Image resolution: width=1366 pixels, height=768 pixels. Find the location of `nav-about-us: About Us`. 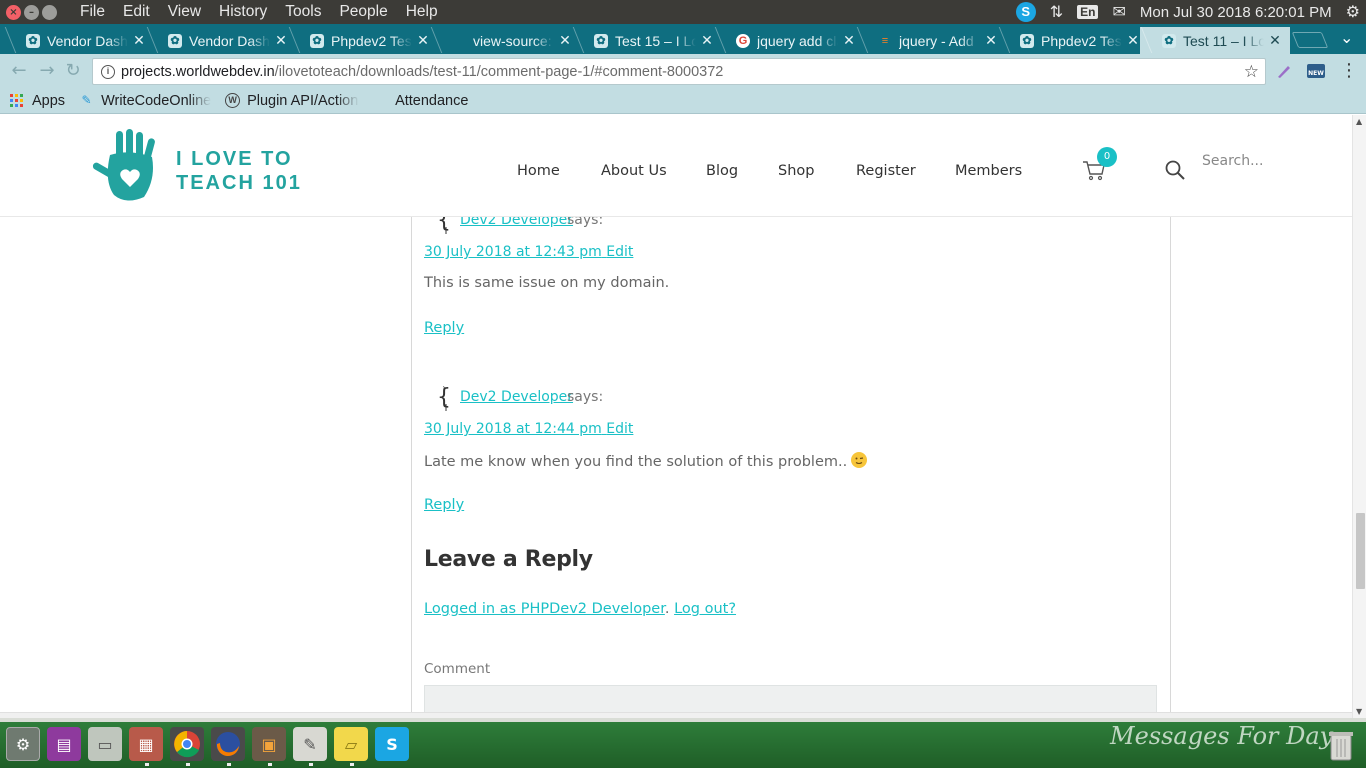

nav-about-us: About Us is located at coordinates (634, 171).